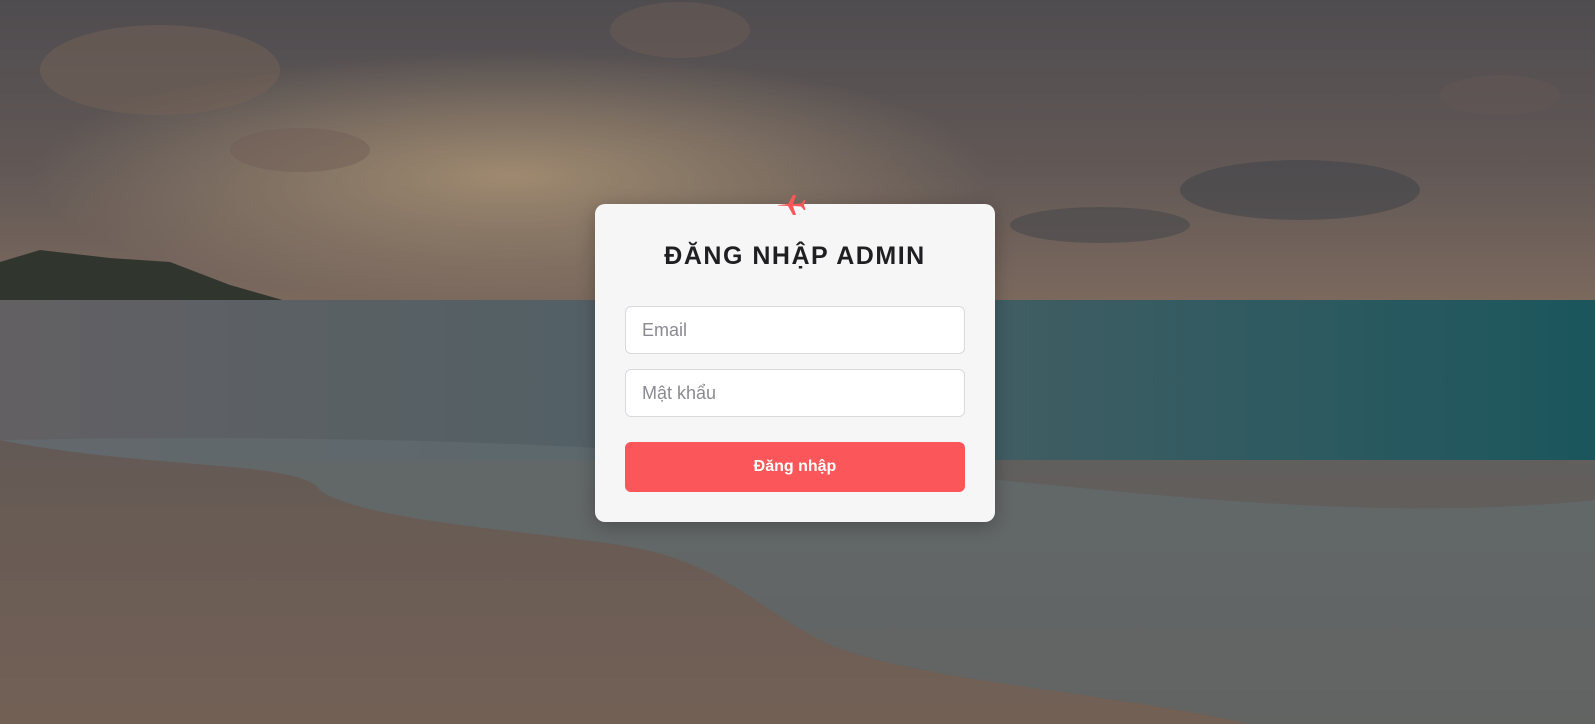  Describe the element at coordinates (795, 358) in the screenshot. I see `login-card: ĐĂNG NHẬP ADMIN Đăng nhập` at that location.